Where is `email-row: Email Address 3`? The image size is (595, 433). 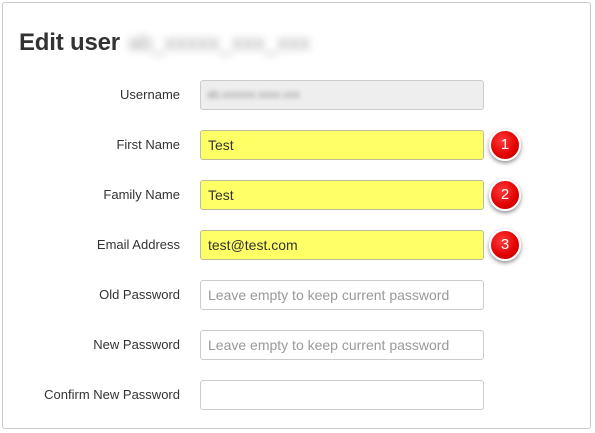
email-row: Email Address 3 is located at coordinates (296, 245).